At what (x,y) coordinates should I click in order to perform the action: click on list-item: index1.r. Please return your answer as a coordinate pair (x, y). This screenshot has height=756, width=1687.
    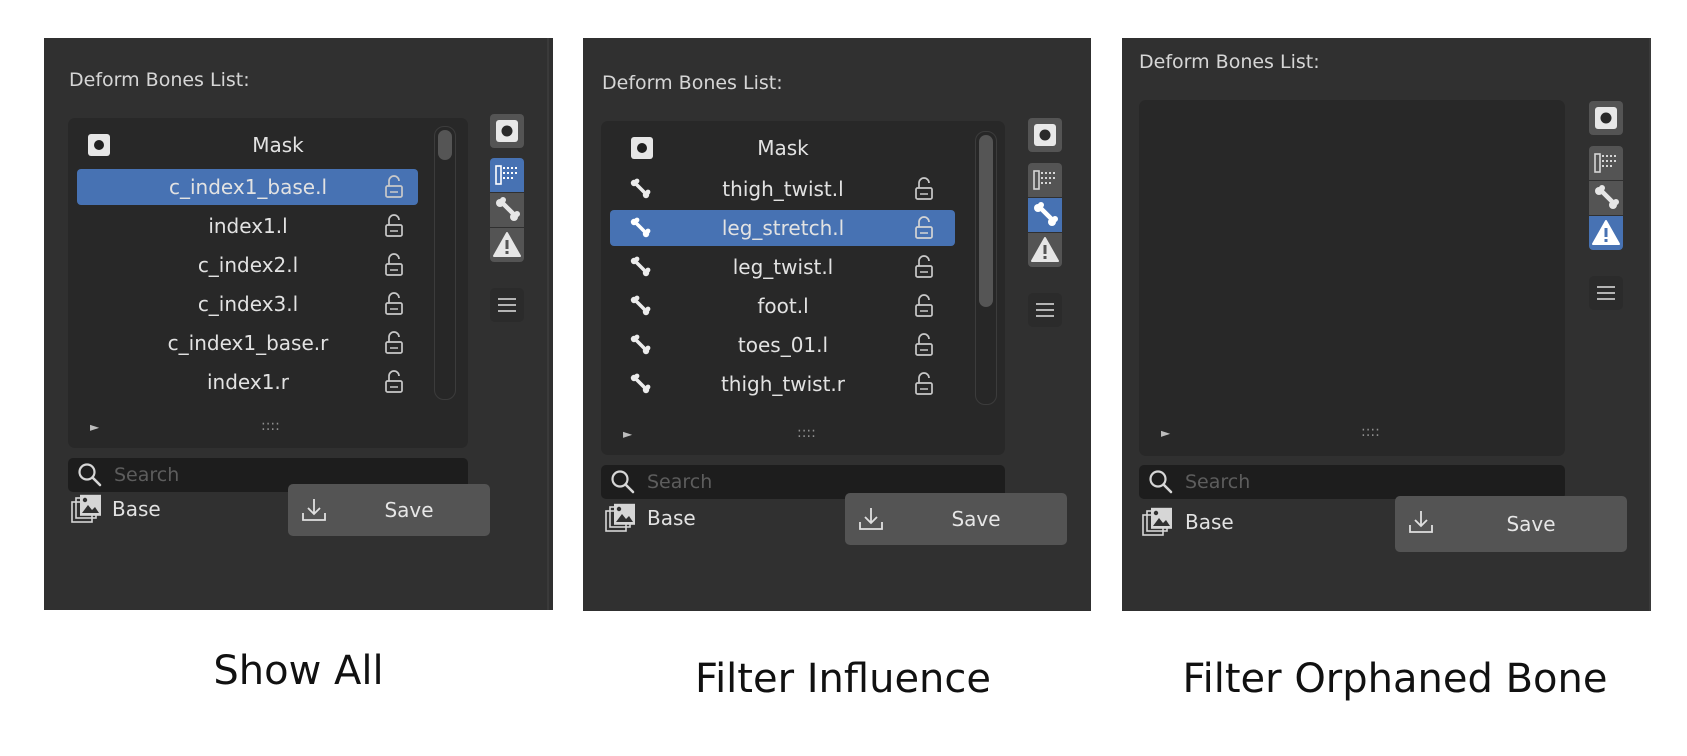
    Looking at the image, I should click on (268, 382).